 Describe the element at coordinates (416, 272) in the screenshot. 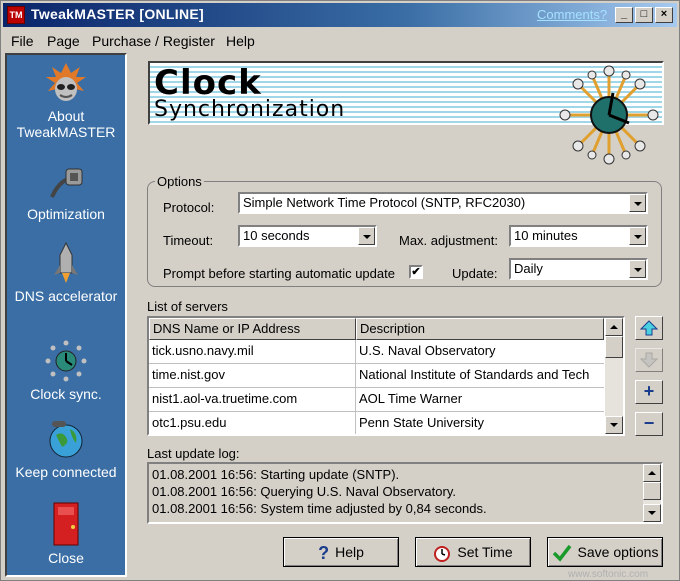

I see `prompt-checkbox: ✔` at that location.